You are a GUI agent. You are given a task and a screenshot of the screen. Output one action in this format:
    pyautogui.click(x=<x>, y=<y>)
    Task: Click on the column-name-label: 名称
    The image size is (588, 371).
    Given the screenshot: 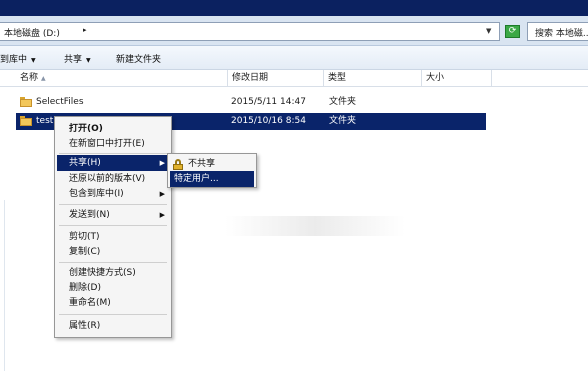 What is the action you would take?
    pyautogui.click(x=29, y=78)
    